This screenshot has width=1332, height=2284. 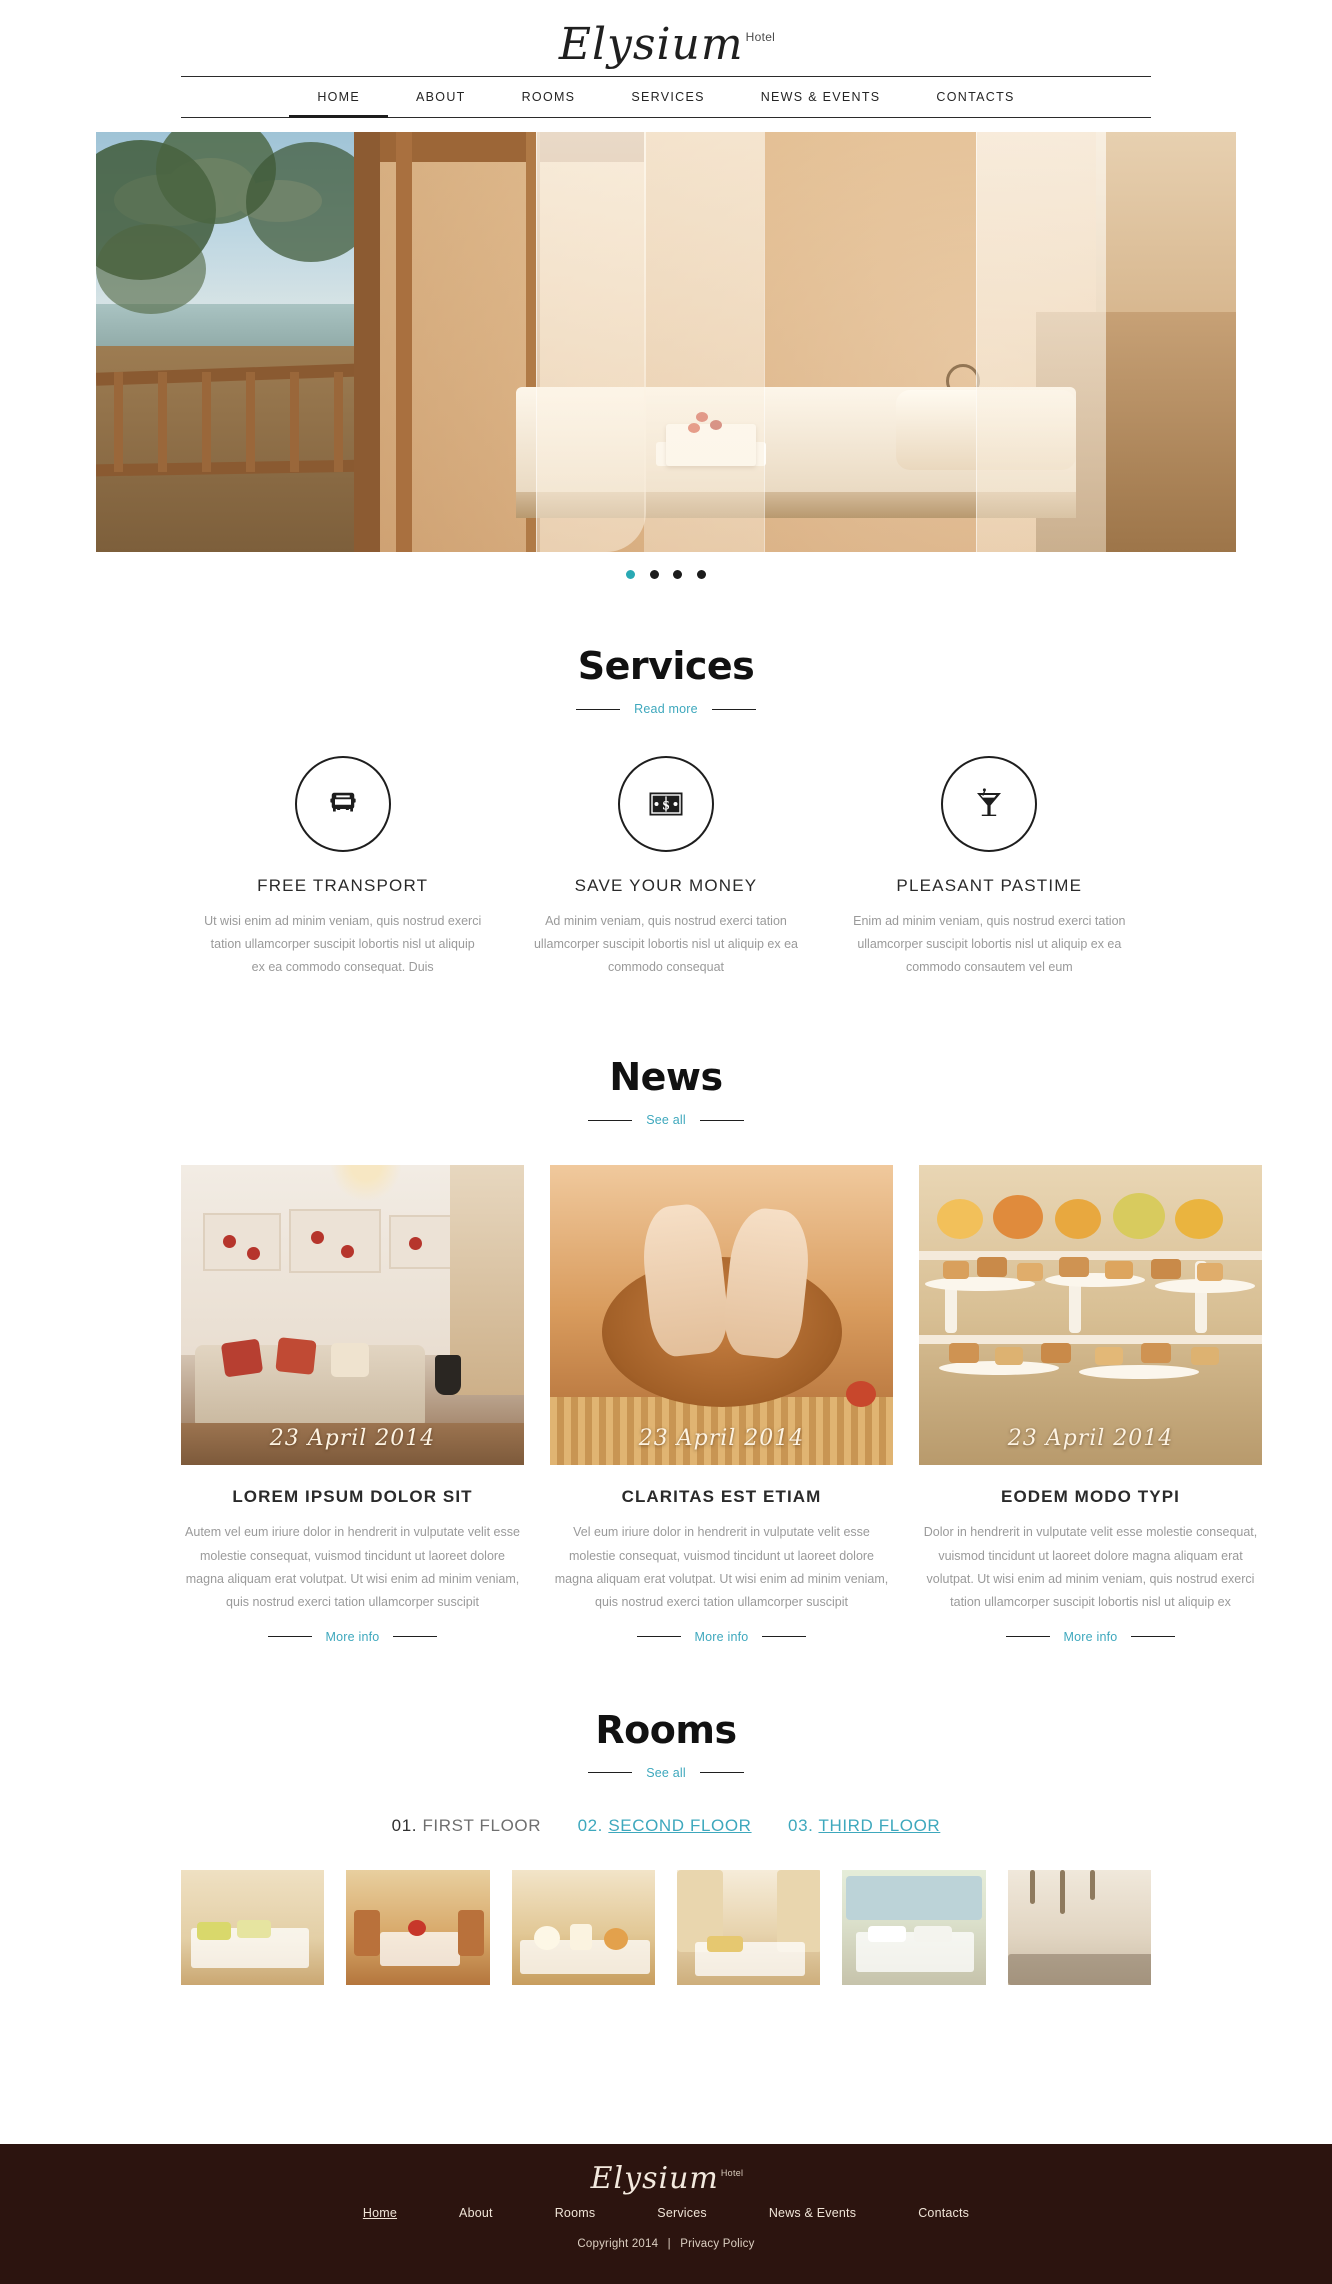 What do you see at coordinates (350, 1360) in the screenshot?
I see `cushion` at bounding box center [350, 1360].